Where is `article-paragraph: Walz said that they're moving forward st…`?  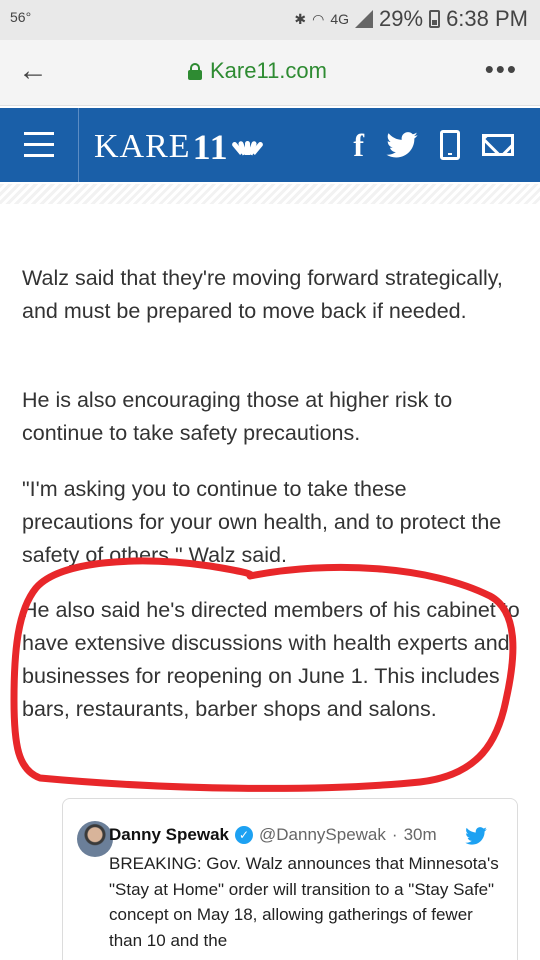
article-paragraph: Walz said that they're moving forward st… is located at coordinates (262, 294).